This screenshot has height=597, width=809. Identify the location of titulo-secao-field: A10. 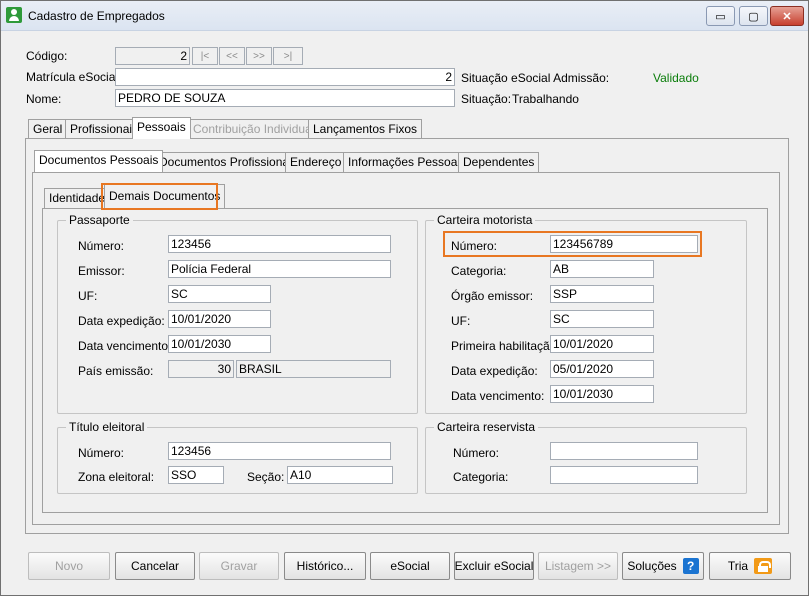
(340, 475).